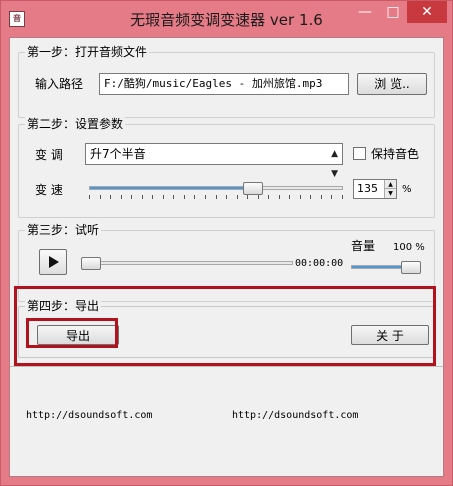  I want to click on speed-slider-fill, so click(173, 188).